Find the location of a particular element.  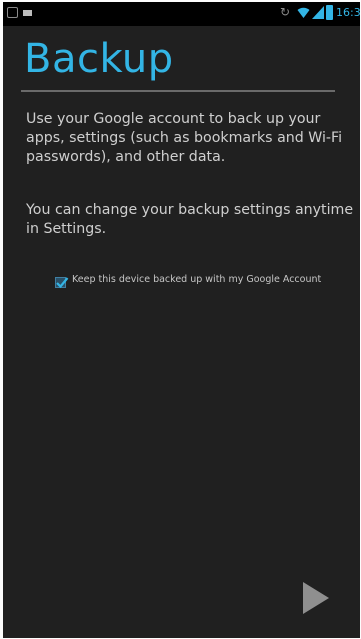

notification-icon is located at coordinates (12, 12).